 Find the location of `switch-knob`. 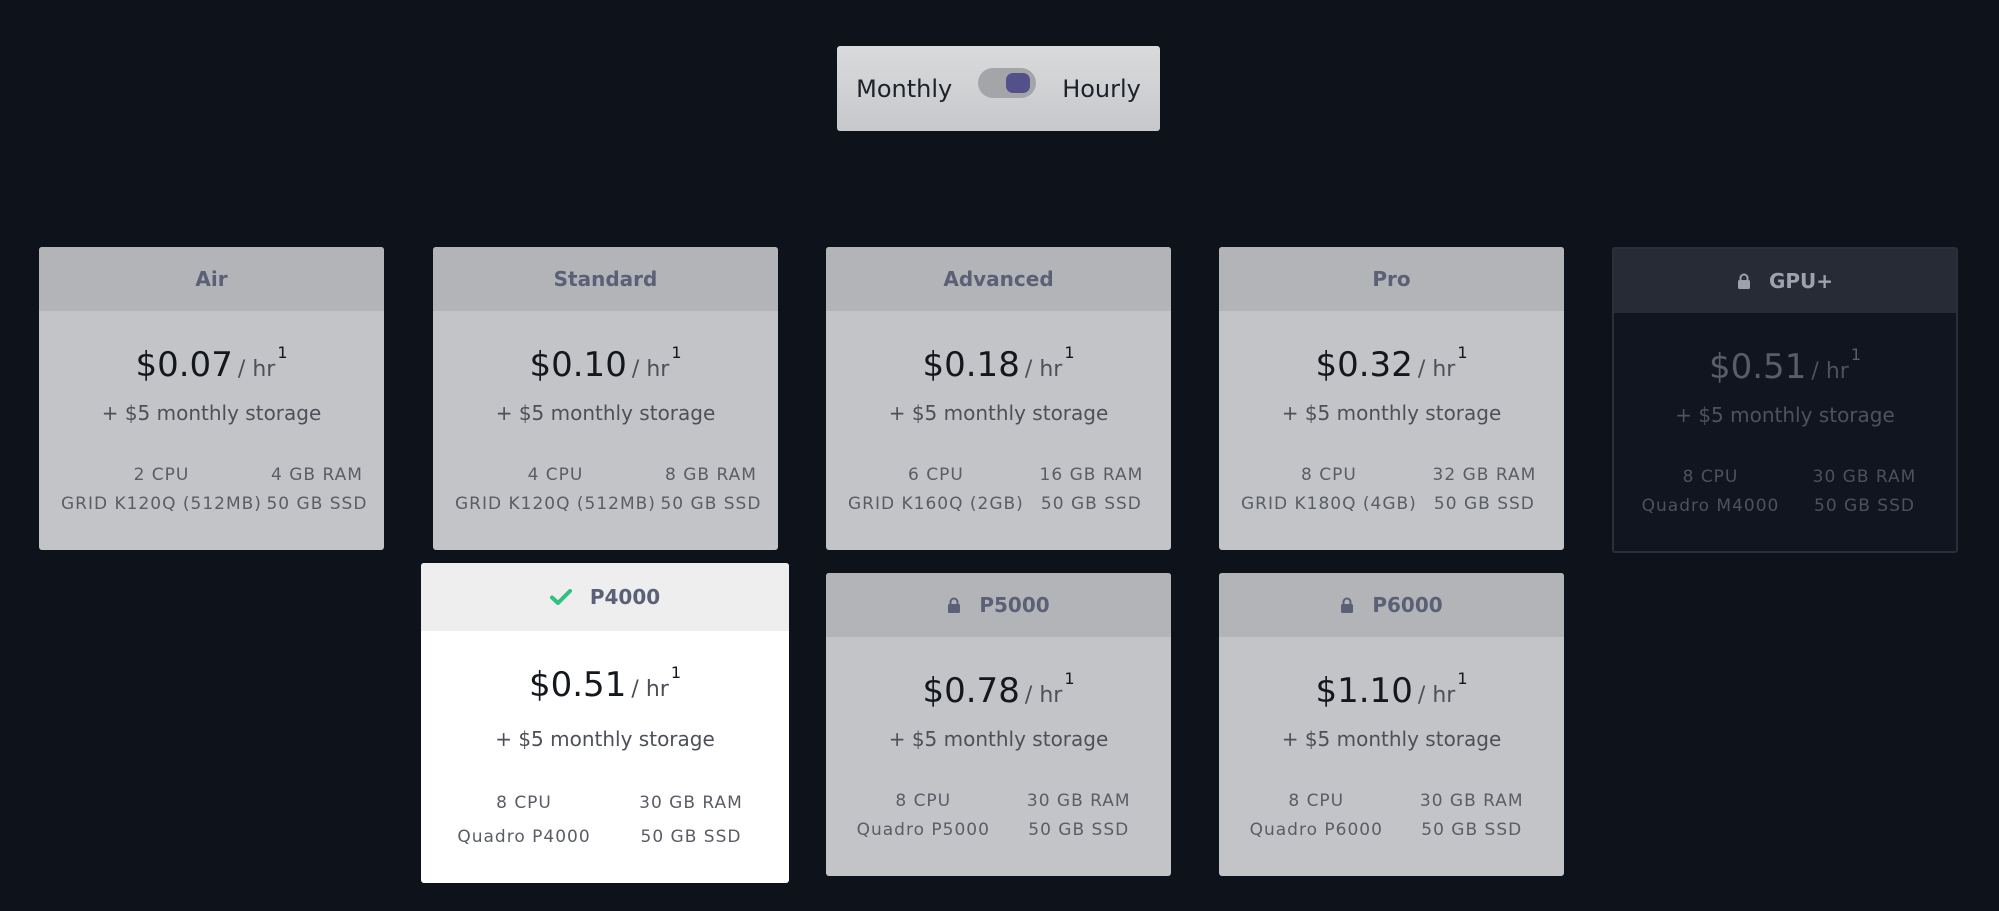

switch-knob is located at coordinates (1018, 82).